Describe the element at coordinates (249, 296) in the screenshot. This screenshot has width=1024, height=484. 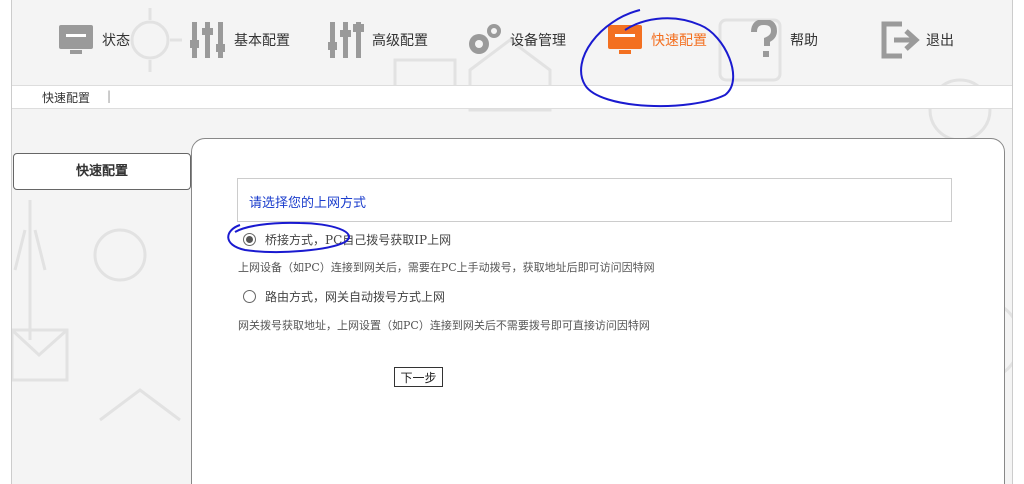
I see `radio-route` at that location.